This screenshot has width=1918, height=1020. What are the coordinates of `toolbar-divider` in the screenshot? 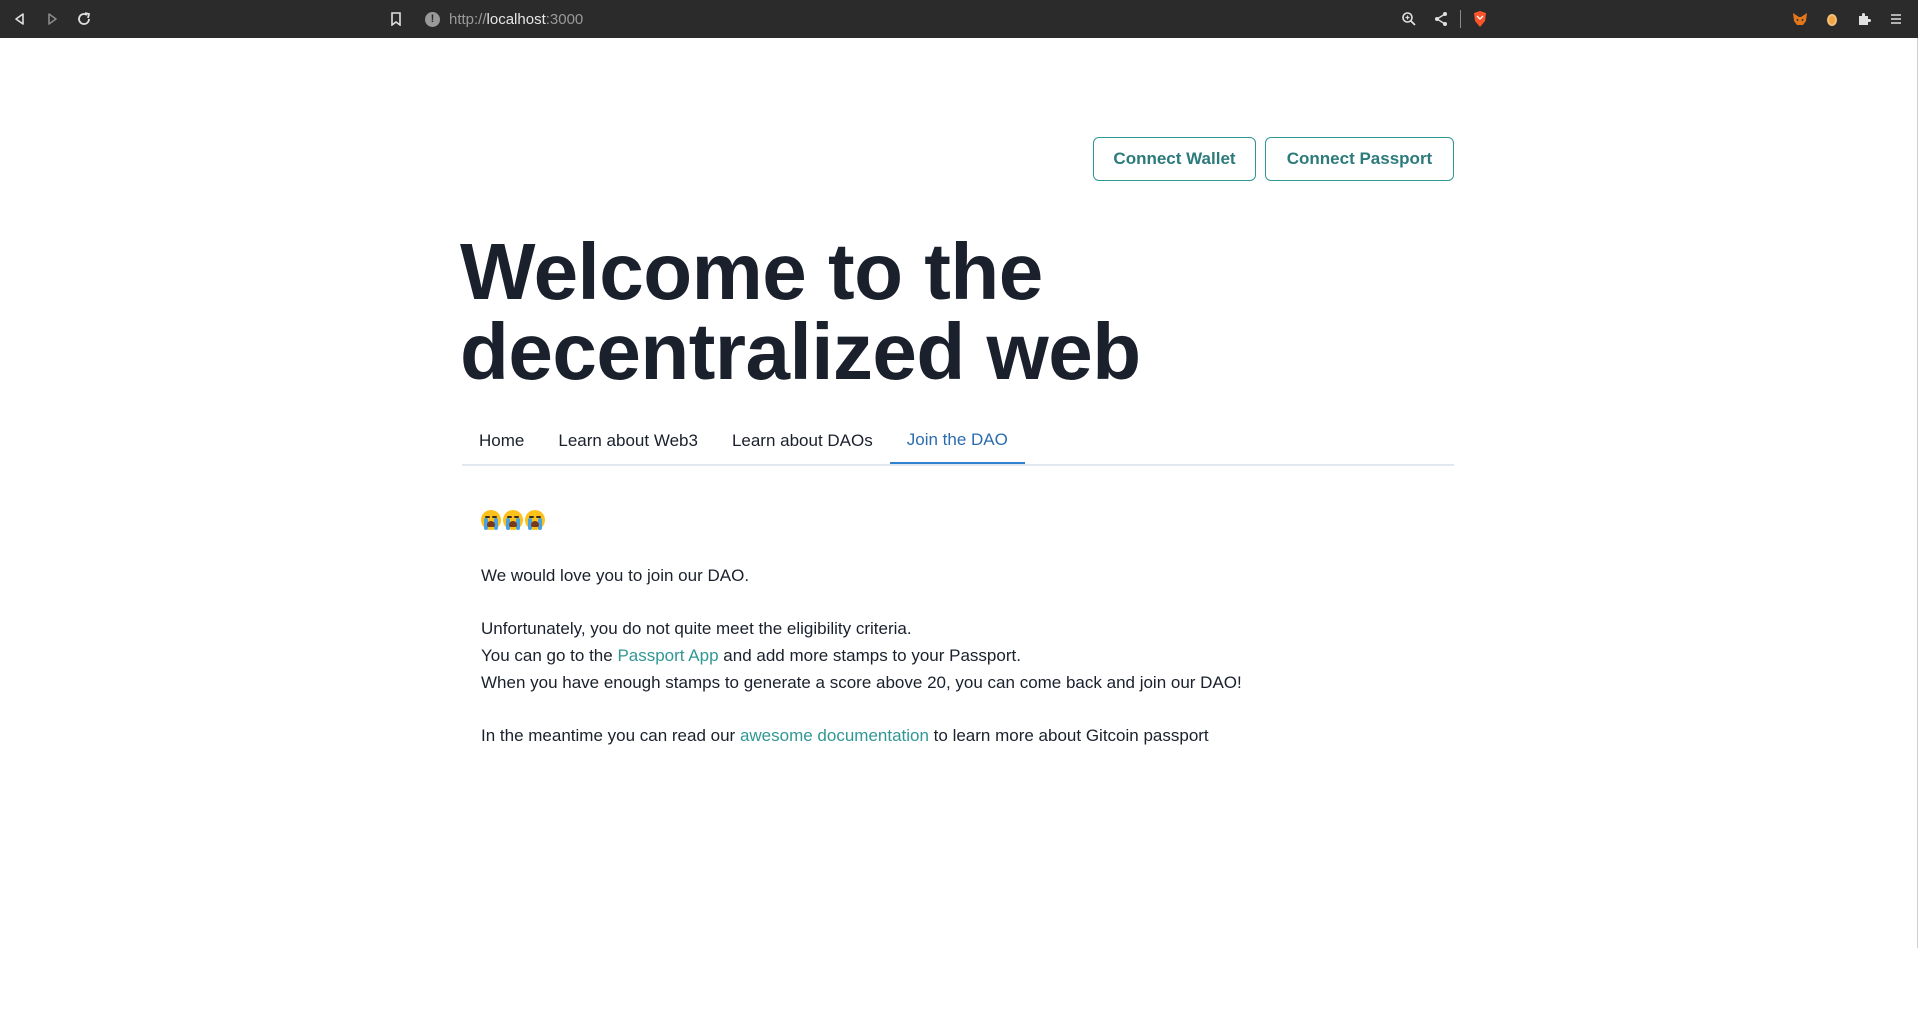 It's located at (1460, 19).